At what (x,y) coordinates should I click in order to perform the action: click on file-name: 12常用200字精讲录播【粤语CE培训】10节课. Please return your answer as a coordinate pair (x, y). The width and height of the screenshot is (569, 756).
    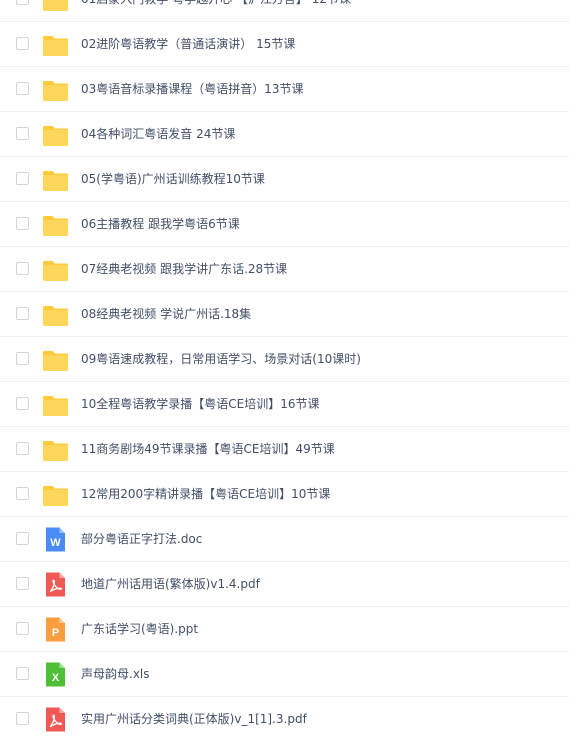
    Looking at the image, I should click on (205, 494).